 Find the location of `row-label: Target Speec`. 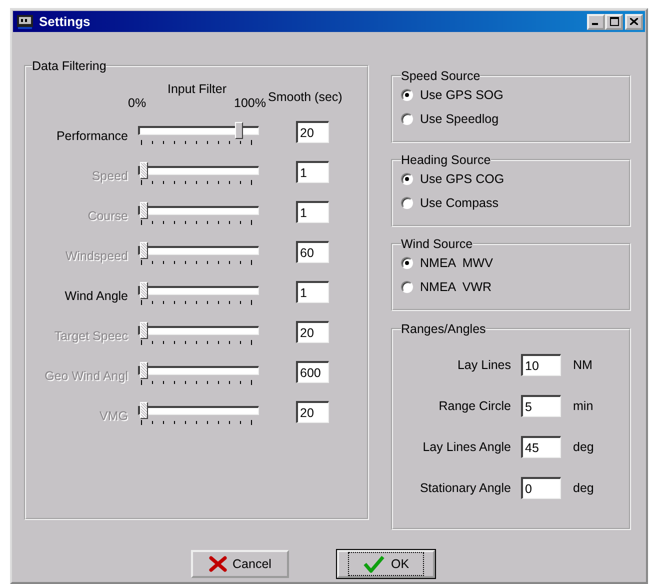

row-label: Target Speec is located at coordinates (90, 336).